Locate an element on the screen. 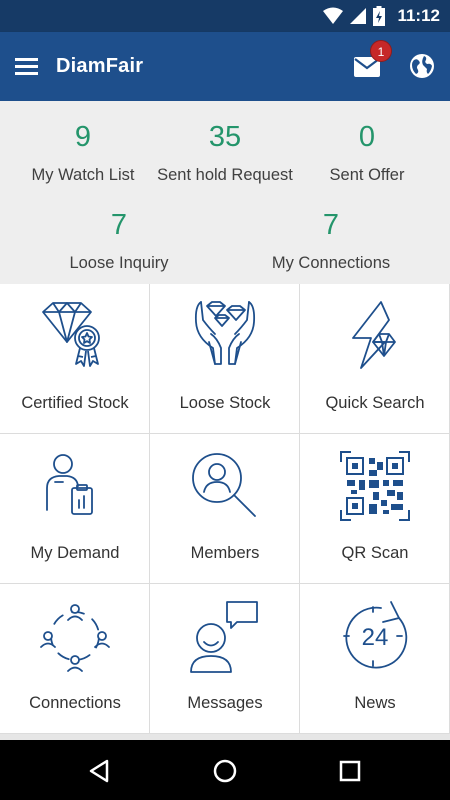 The width and height of the screenshot is (450, 800). mail-badge: 1 is located at coordinates (381, 51).